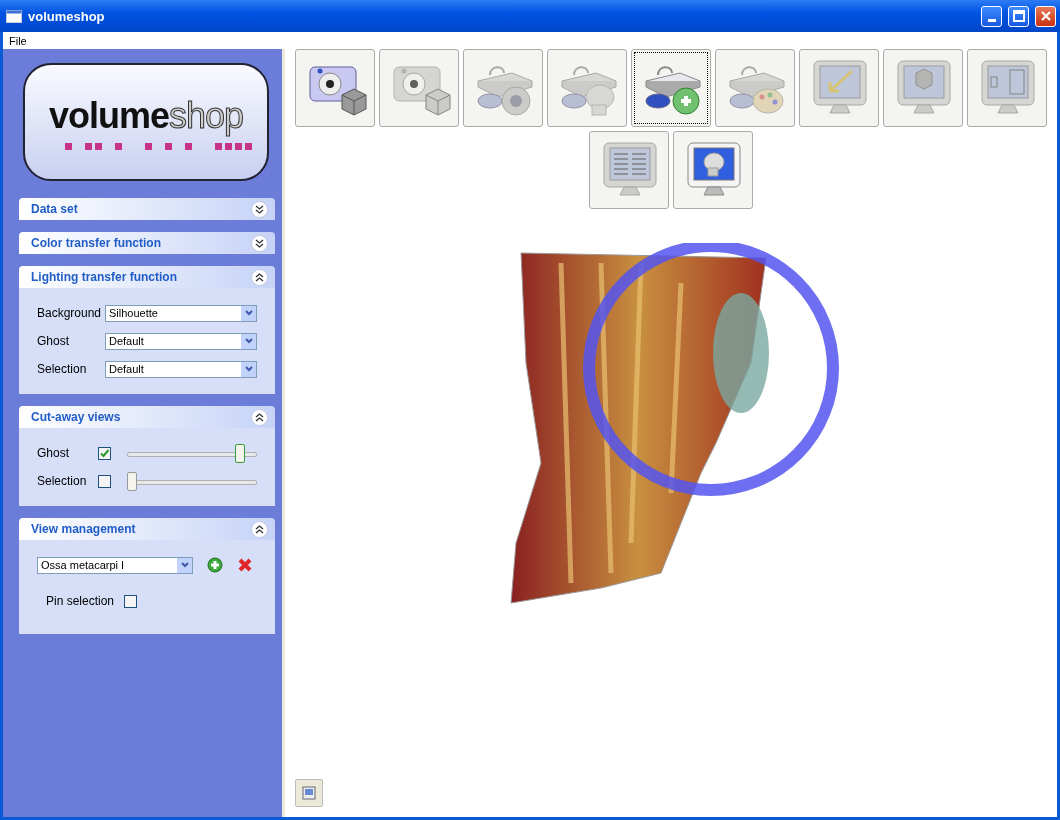  I want to click on toolbar-button, so click(671, 88).